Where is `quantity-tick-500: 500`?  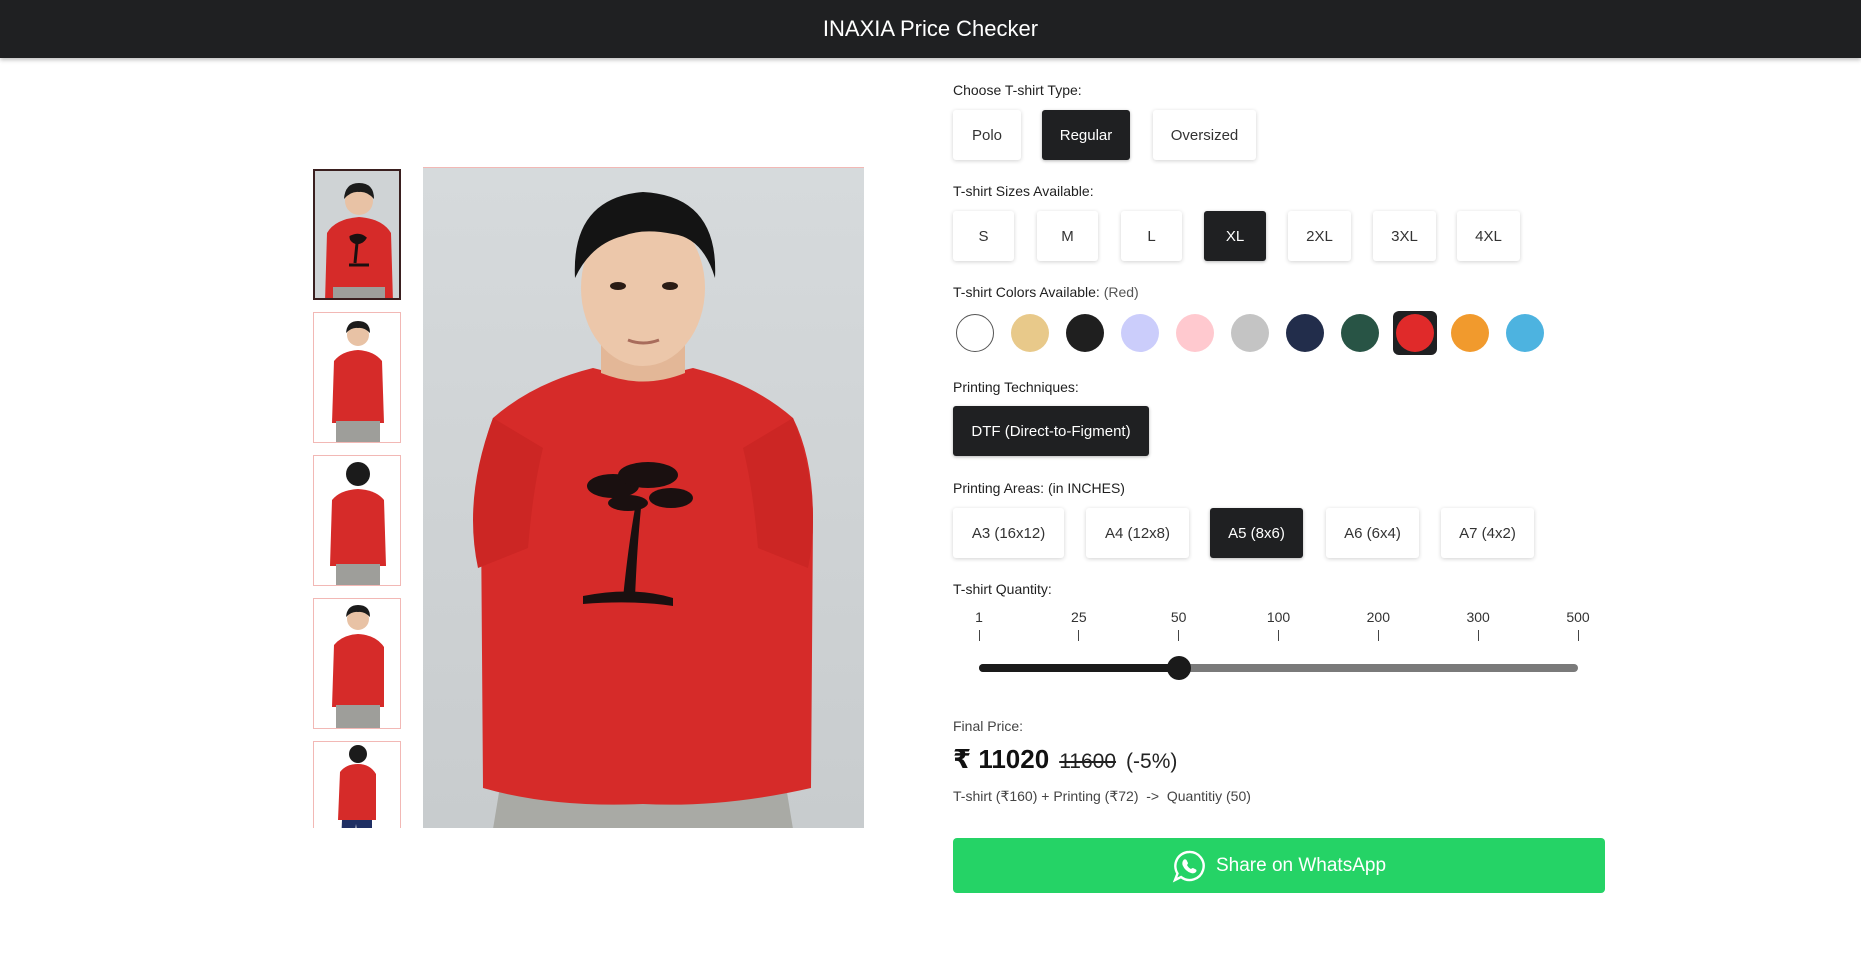
quantity-tick-500: 500 is located at coordinates (1578, 625).